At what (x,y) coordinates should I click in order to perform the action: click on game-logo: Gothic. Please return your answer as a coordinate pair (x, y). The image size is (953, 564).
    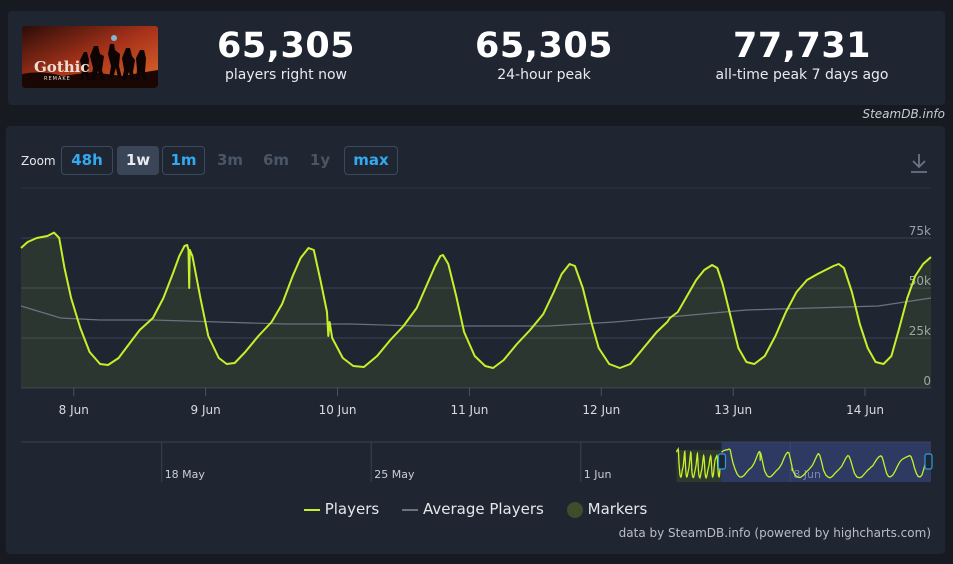
    Looking at the image, I should click on (61, 67).